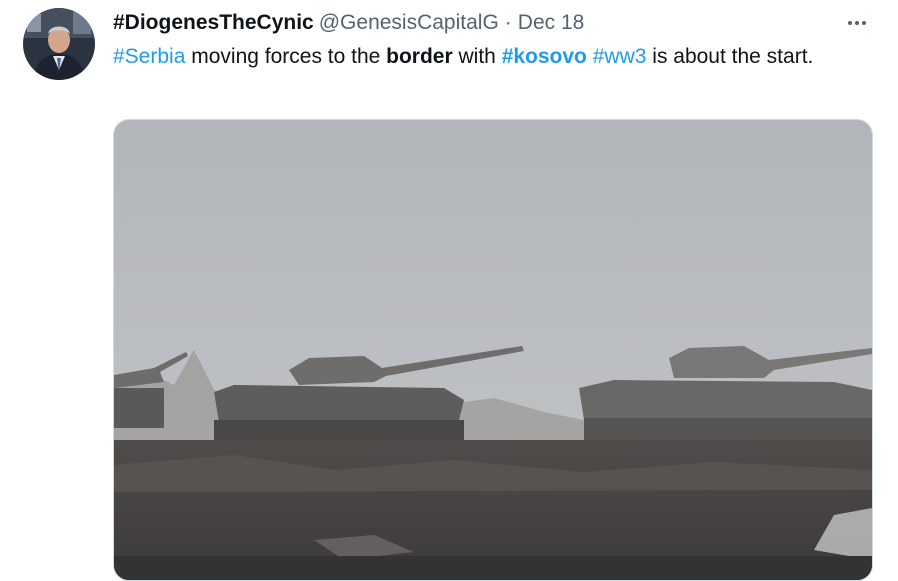 The width and height of the screenshot is (898, 581). What do you see at coordinates (551, 22) in the screenshot?
I see `tweet-date: Dec 18` at bounding box center [551, 22].